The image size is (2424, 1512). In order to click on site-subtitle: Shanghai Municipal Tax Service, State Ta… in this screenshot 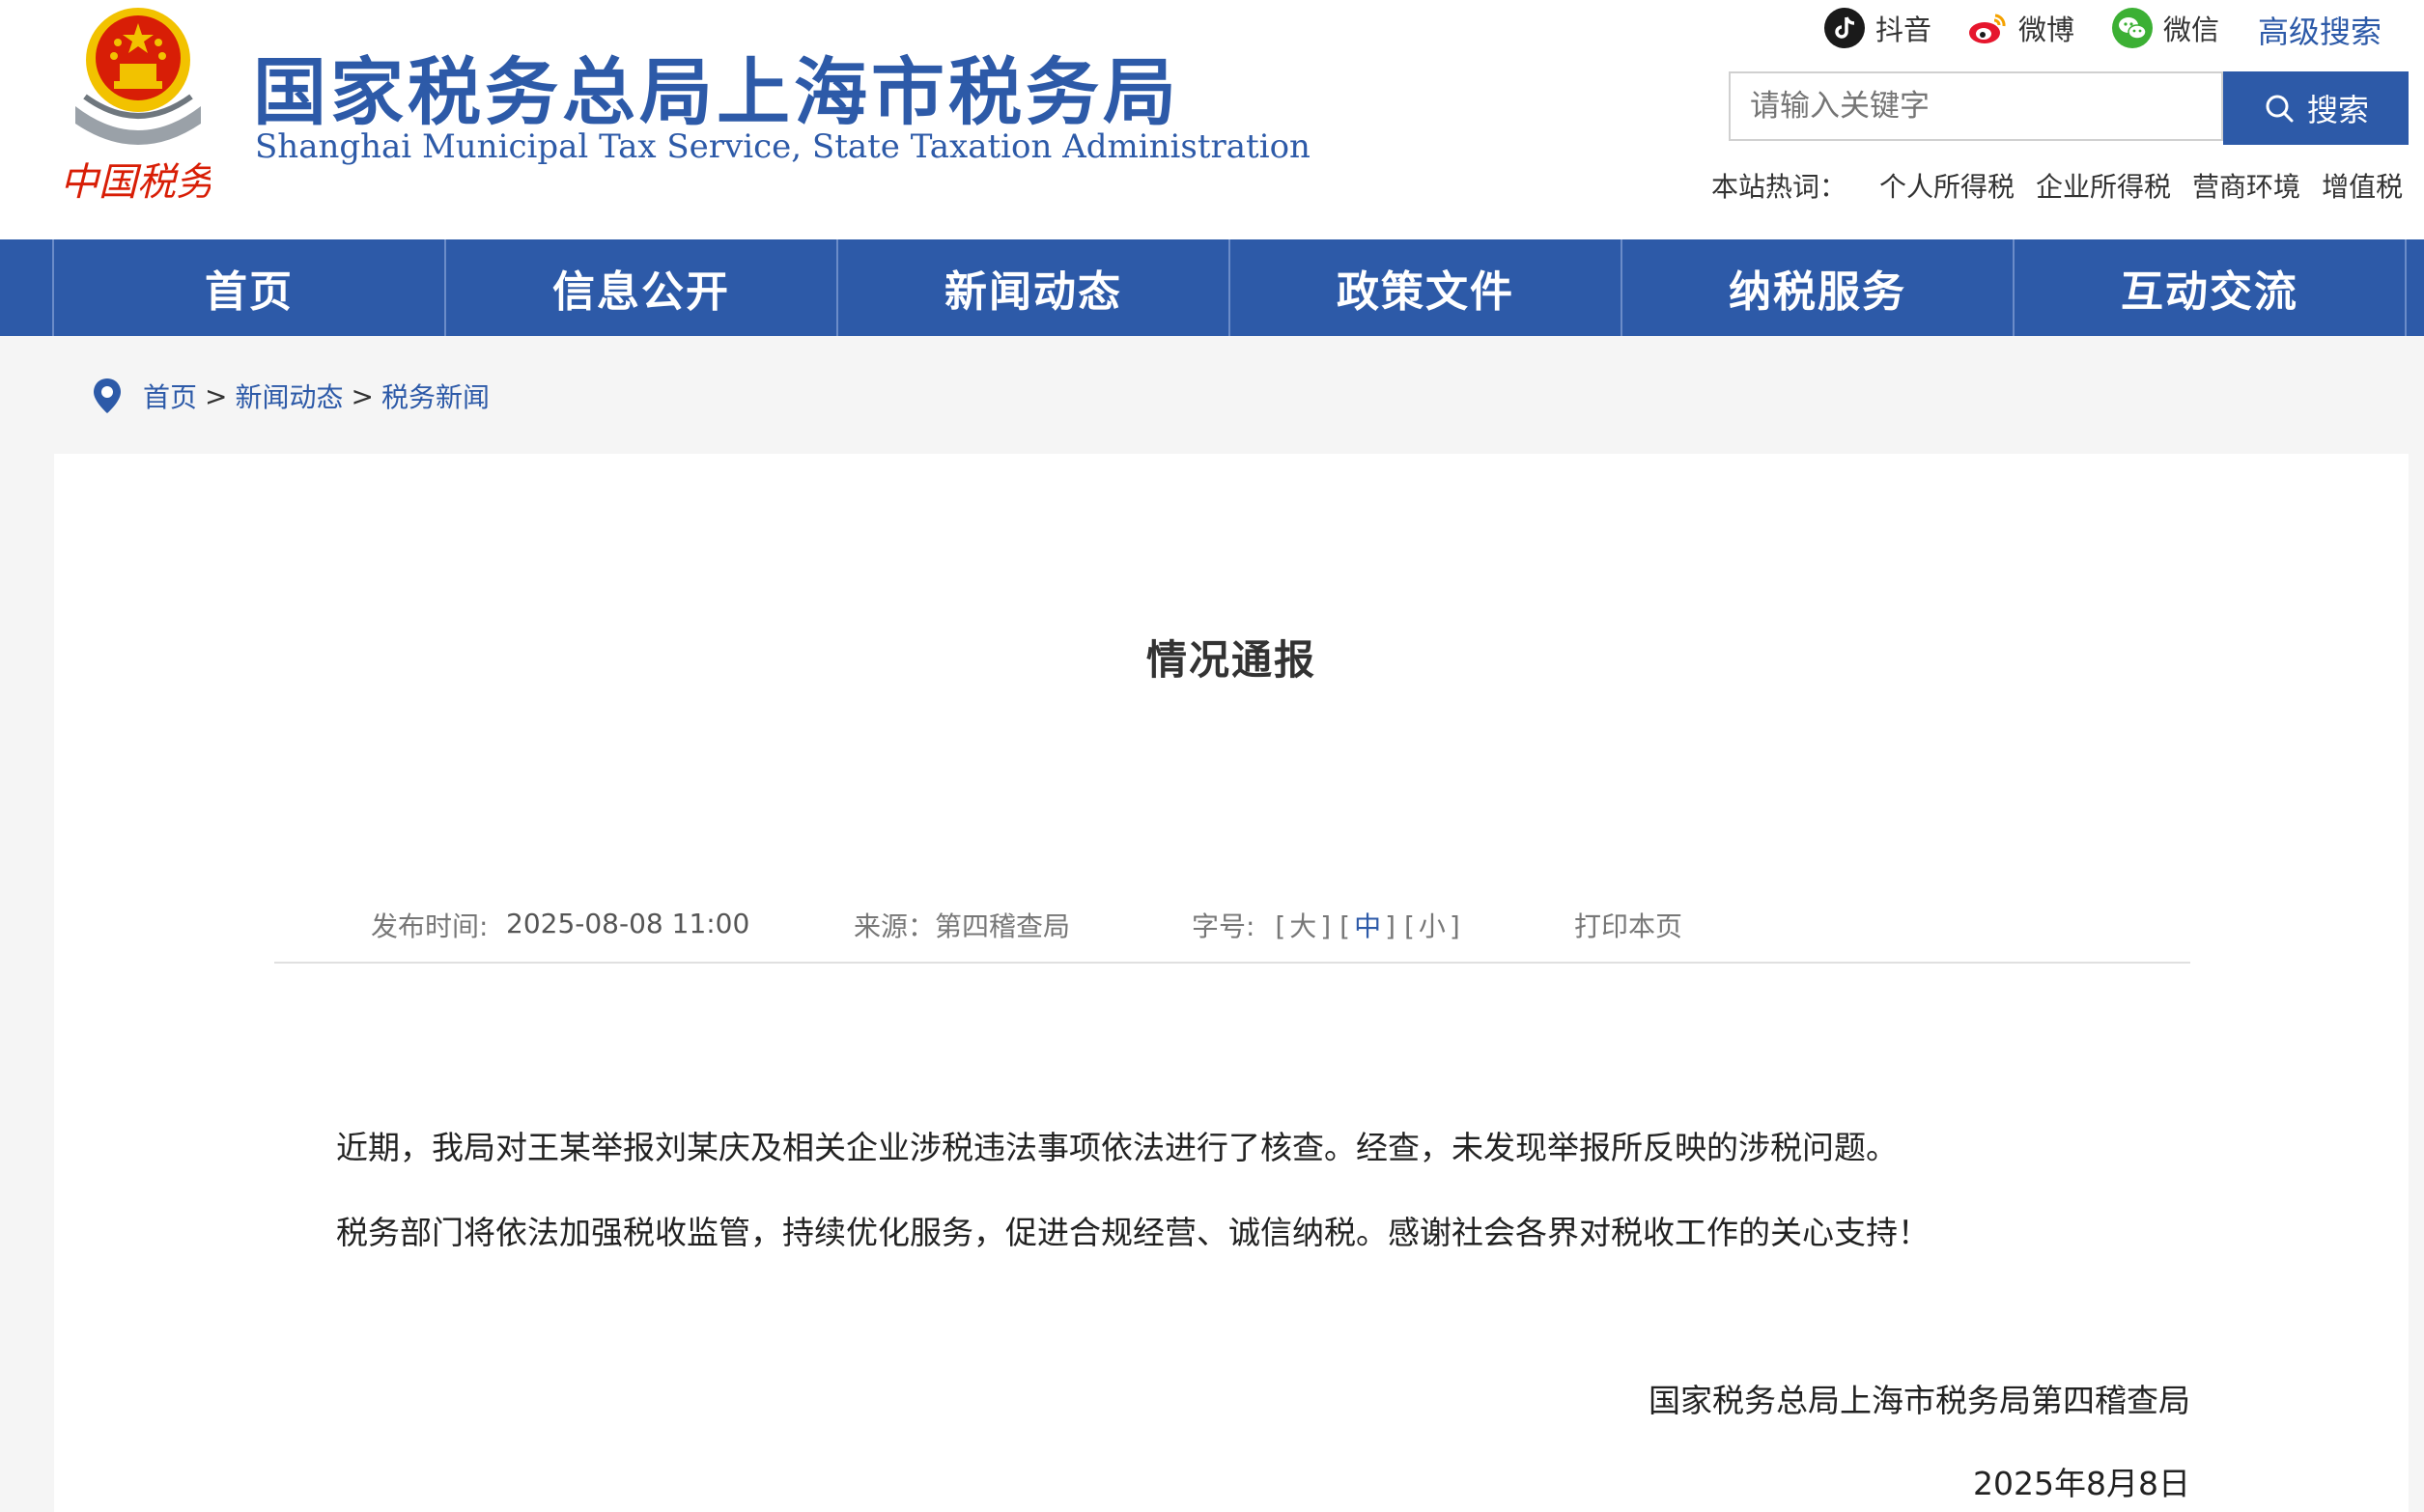, I will do `click(783, 146)`.